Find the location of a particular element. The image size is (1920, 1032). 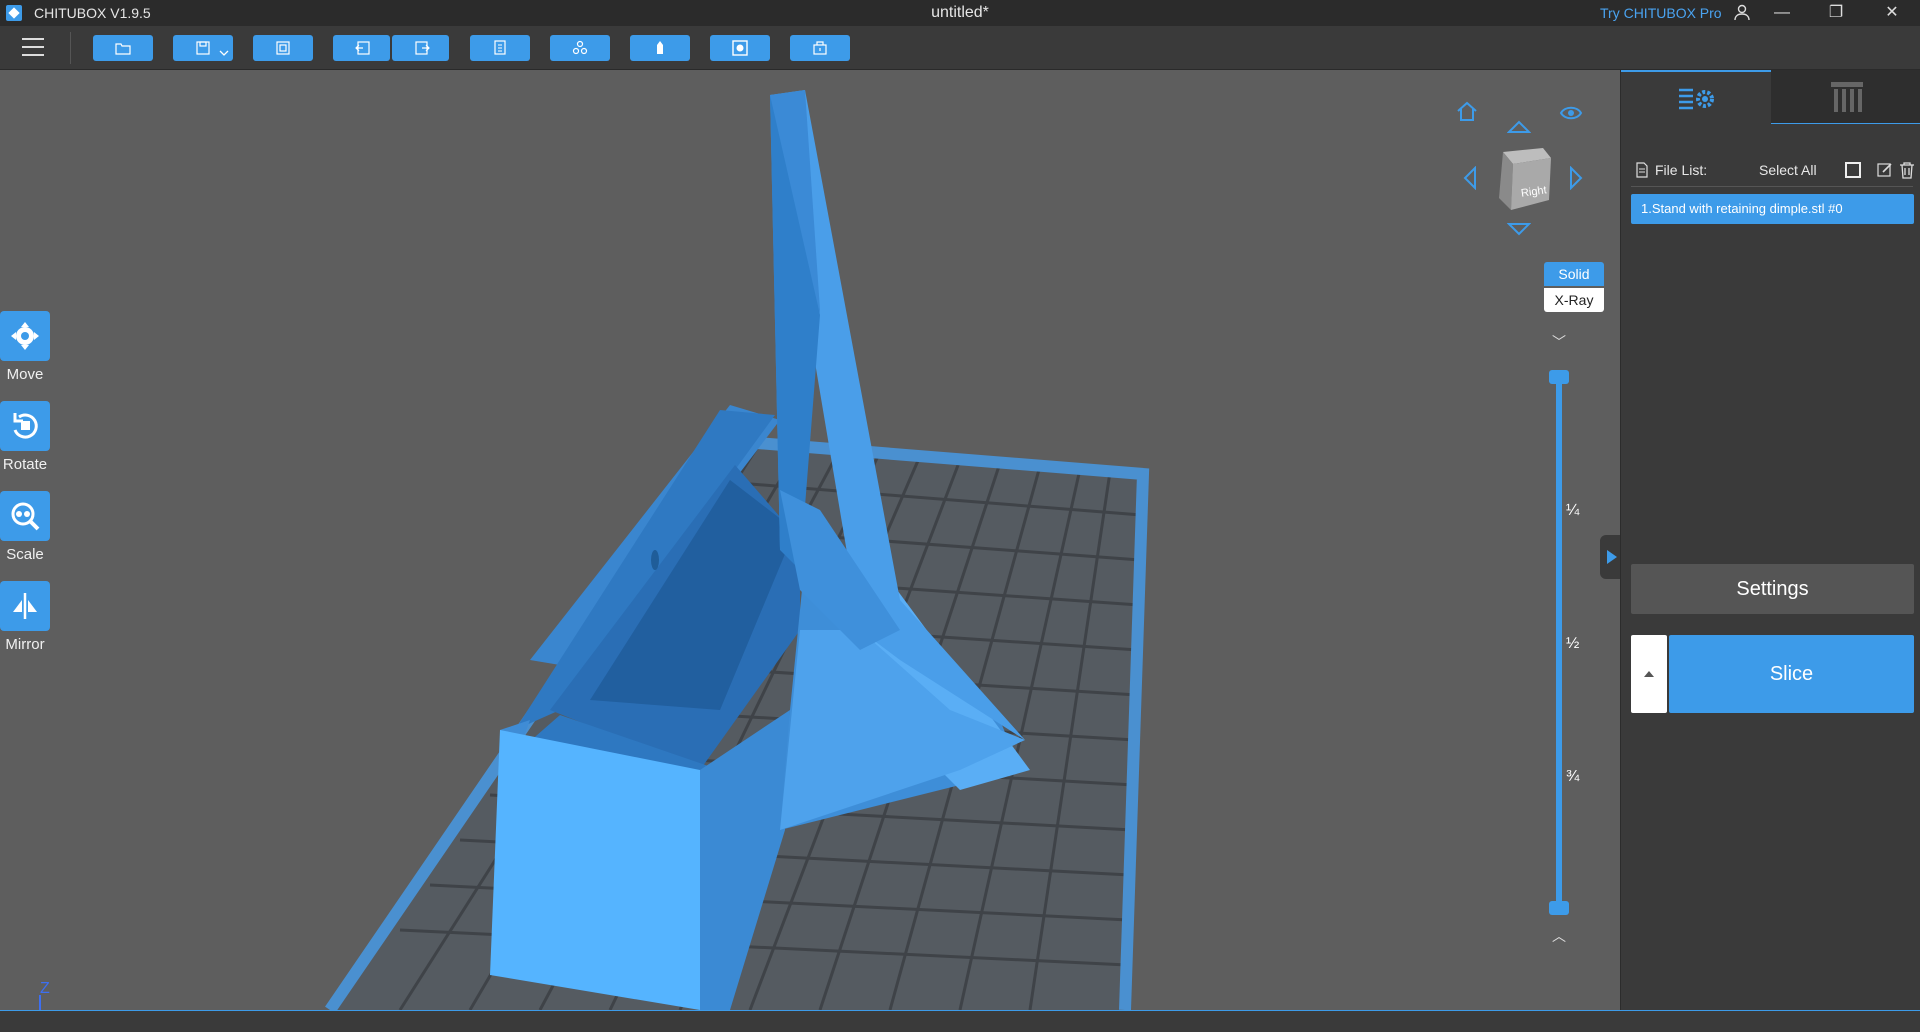

mirror-tool: Mirror is located at coordinates (25, 617).